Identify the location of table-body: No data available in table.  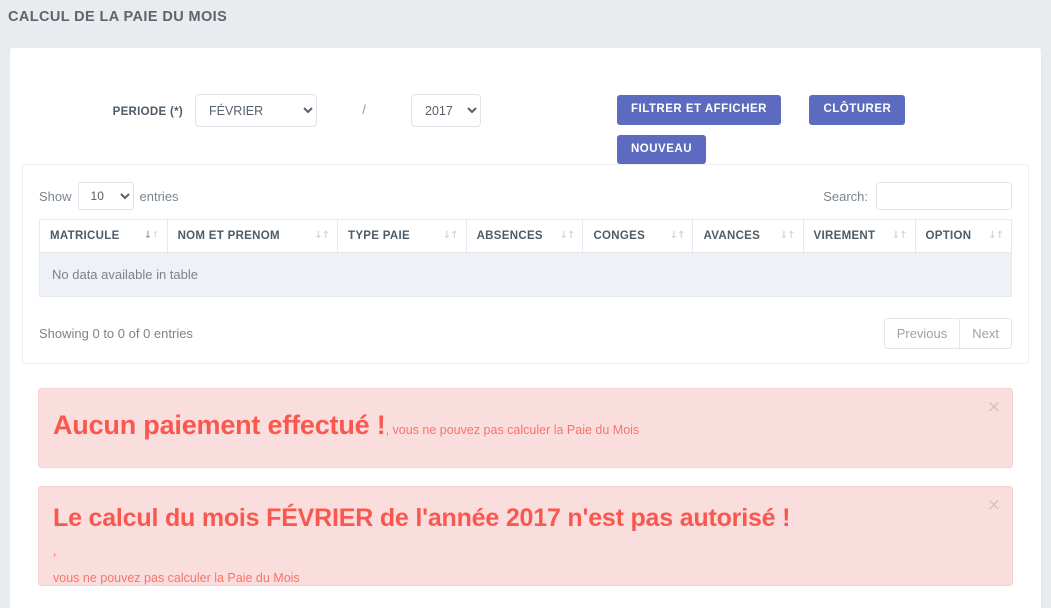
(525, 274).